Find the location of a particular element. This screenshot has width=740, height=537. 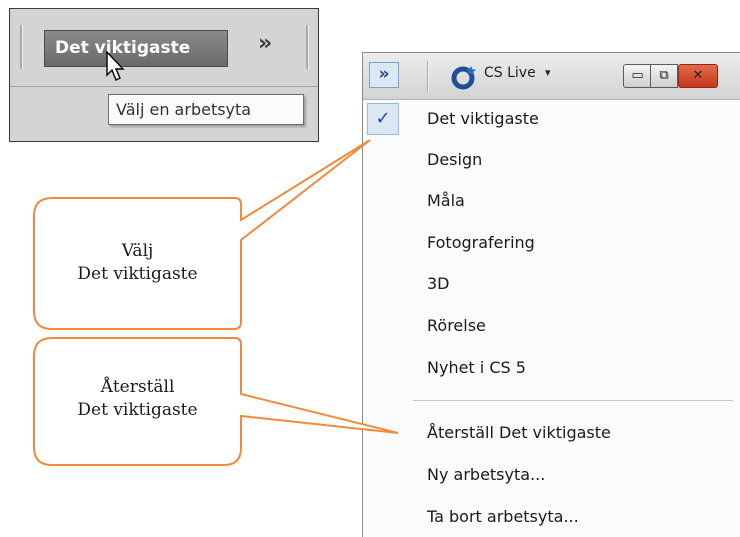

callout-text-2: Återställ Det viktigaste is located at coordinates (137, 399).